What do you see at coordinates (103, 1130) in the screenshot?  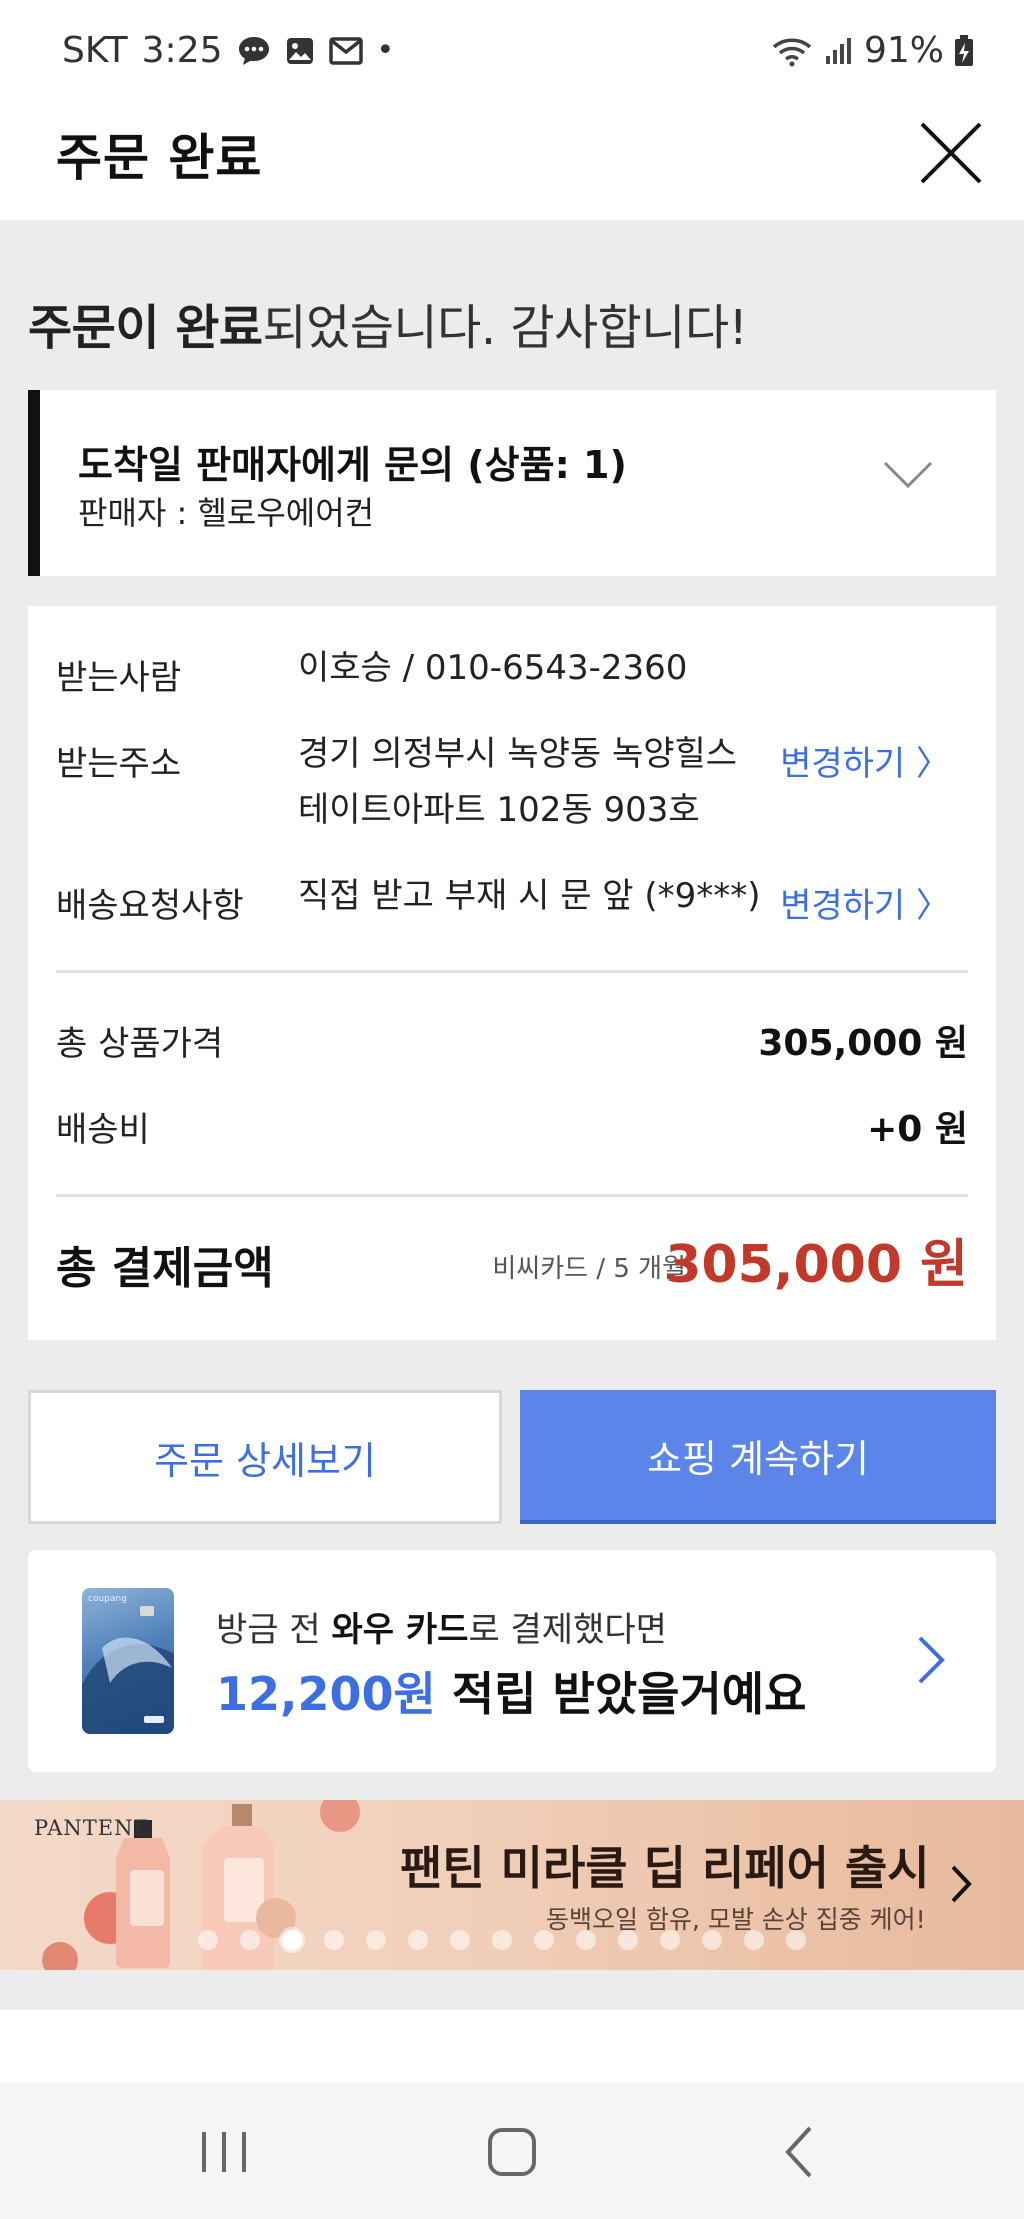 I see `shipping-fee-label: 배송비` at bounding box center [103, 1130].